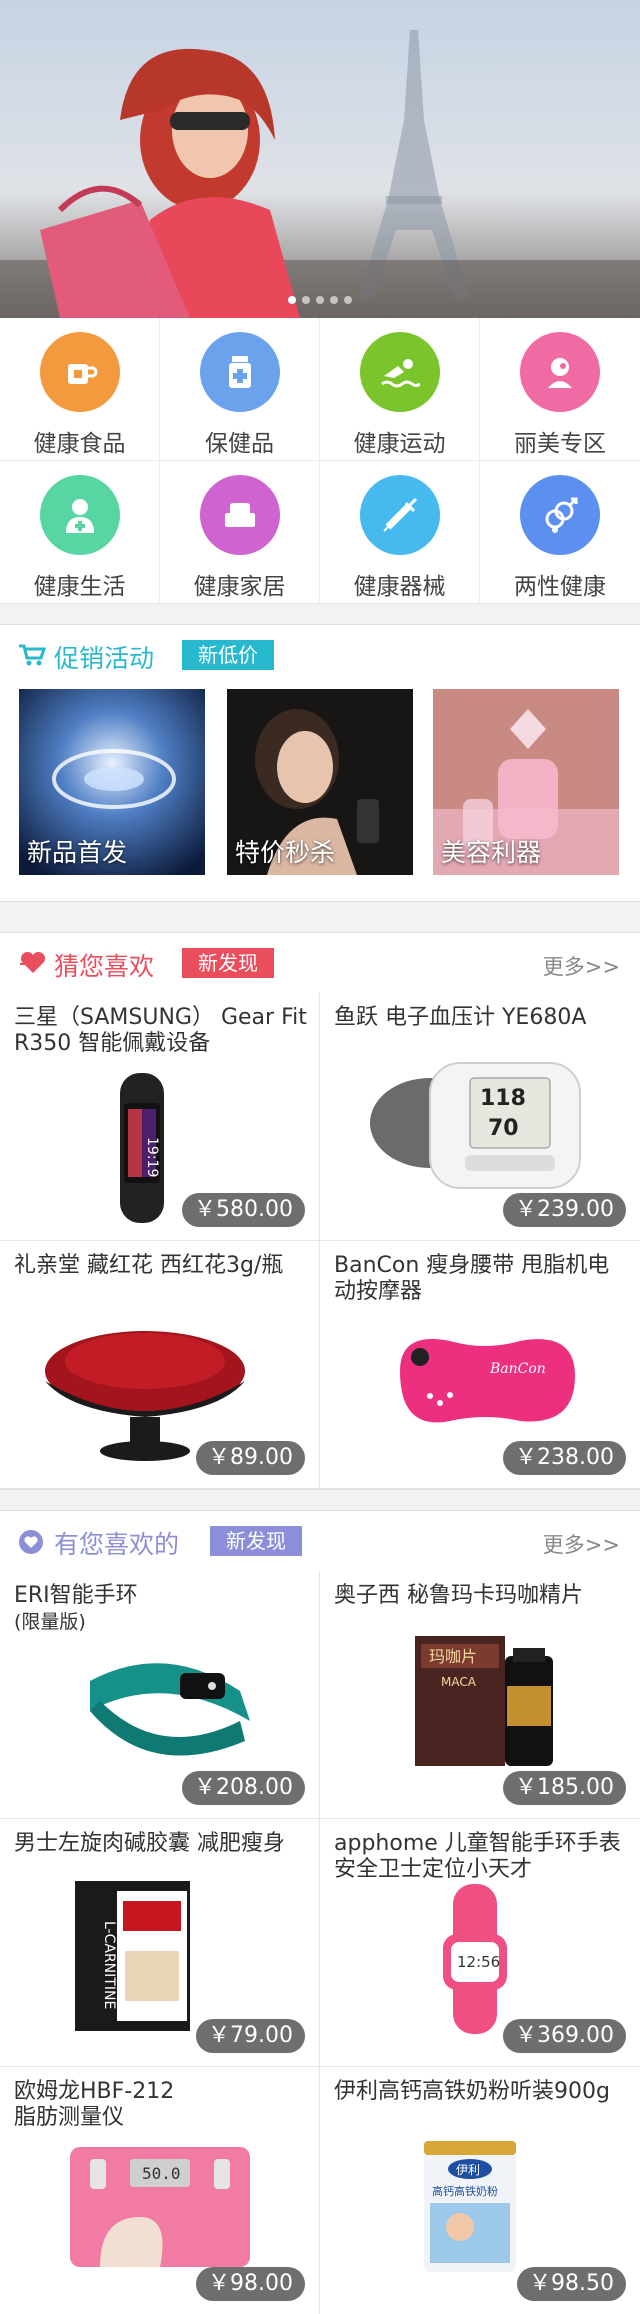 The image size is (640, 2314). I want to click on product-price: ￥79.00, so click(250, 2036).